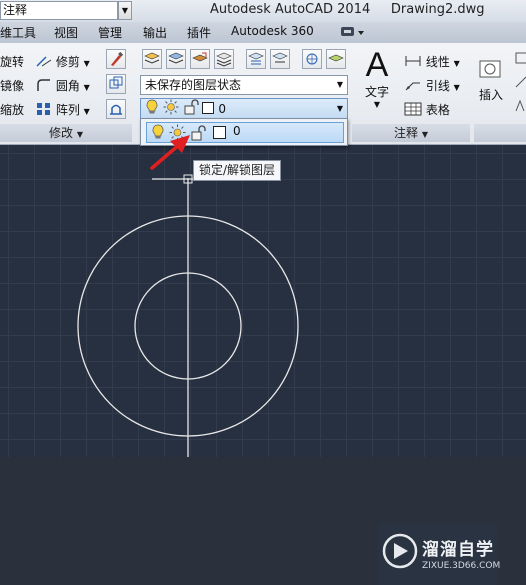 Image resolution: width=526 pixels, height=585 pixels. I want to click on tab-autodesk-360: Autodesk 360, so click(272, 31).